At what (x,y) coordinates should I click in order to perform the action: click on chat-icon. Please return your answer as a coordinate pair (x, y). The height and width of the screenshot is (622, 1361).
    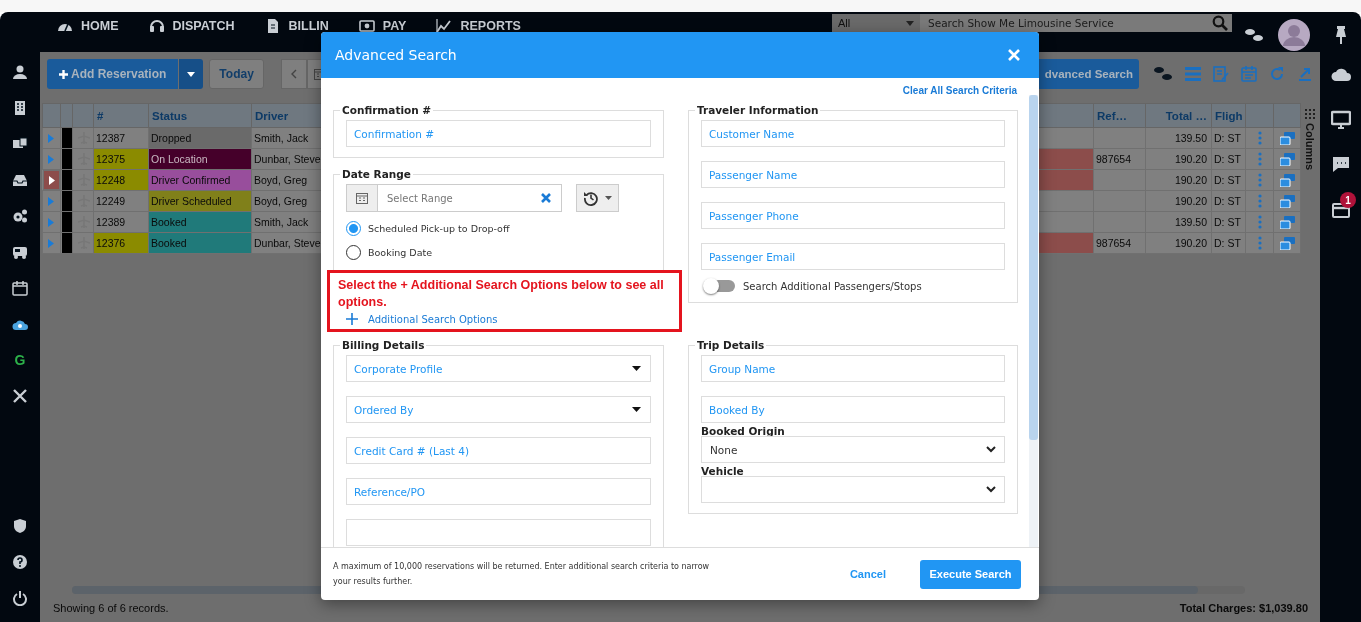
    Looking at the image, I should click on (1340, 164).